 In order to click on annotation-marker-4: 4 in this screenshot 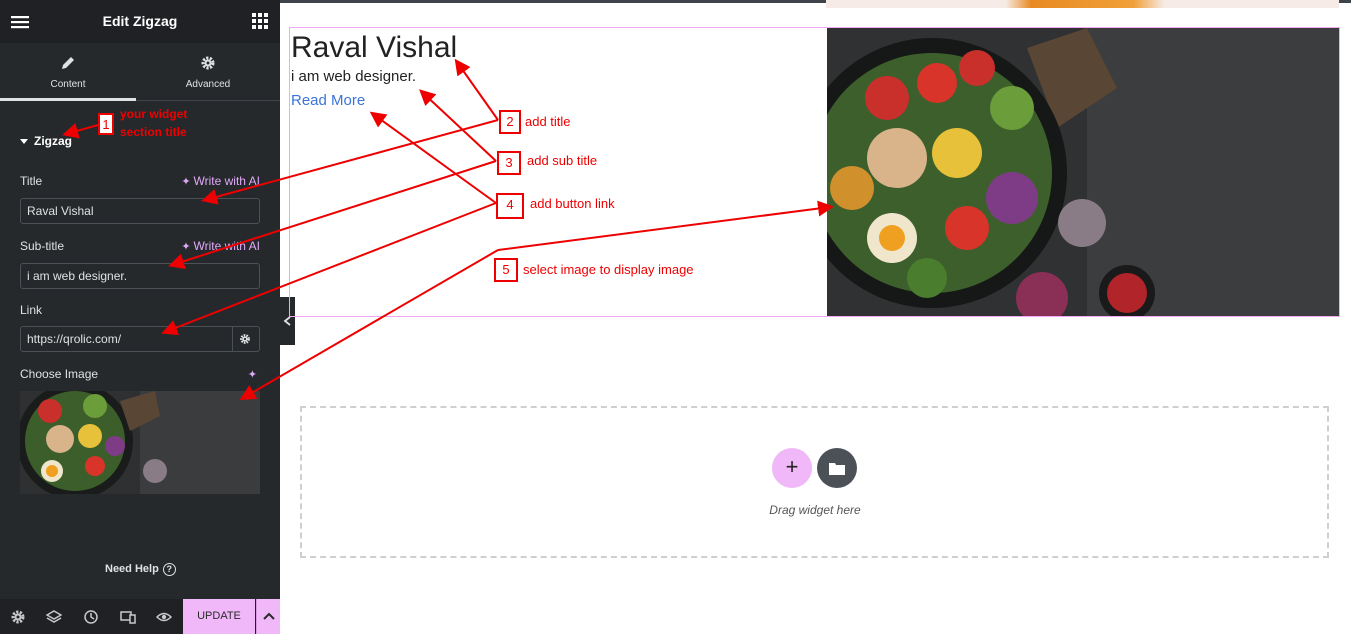, I will do `click(510, 206)`.